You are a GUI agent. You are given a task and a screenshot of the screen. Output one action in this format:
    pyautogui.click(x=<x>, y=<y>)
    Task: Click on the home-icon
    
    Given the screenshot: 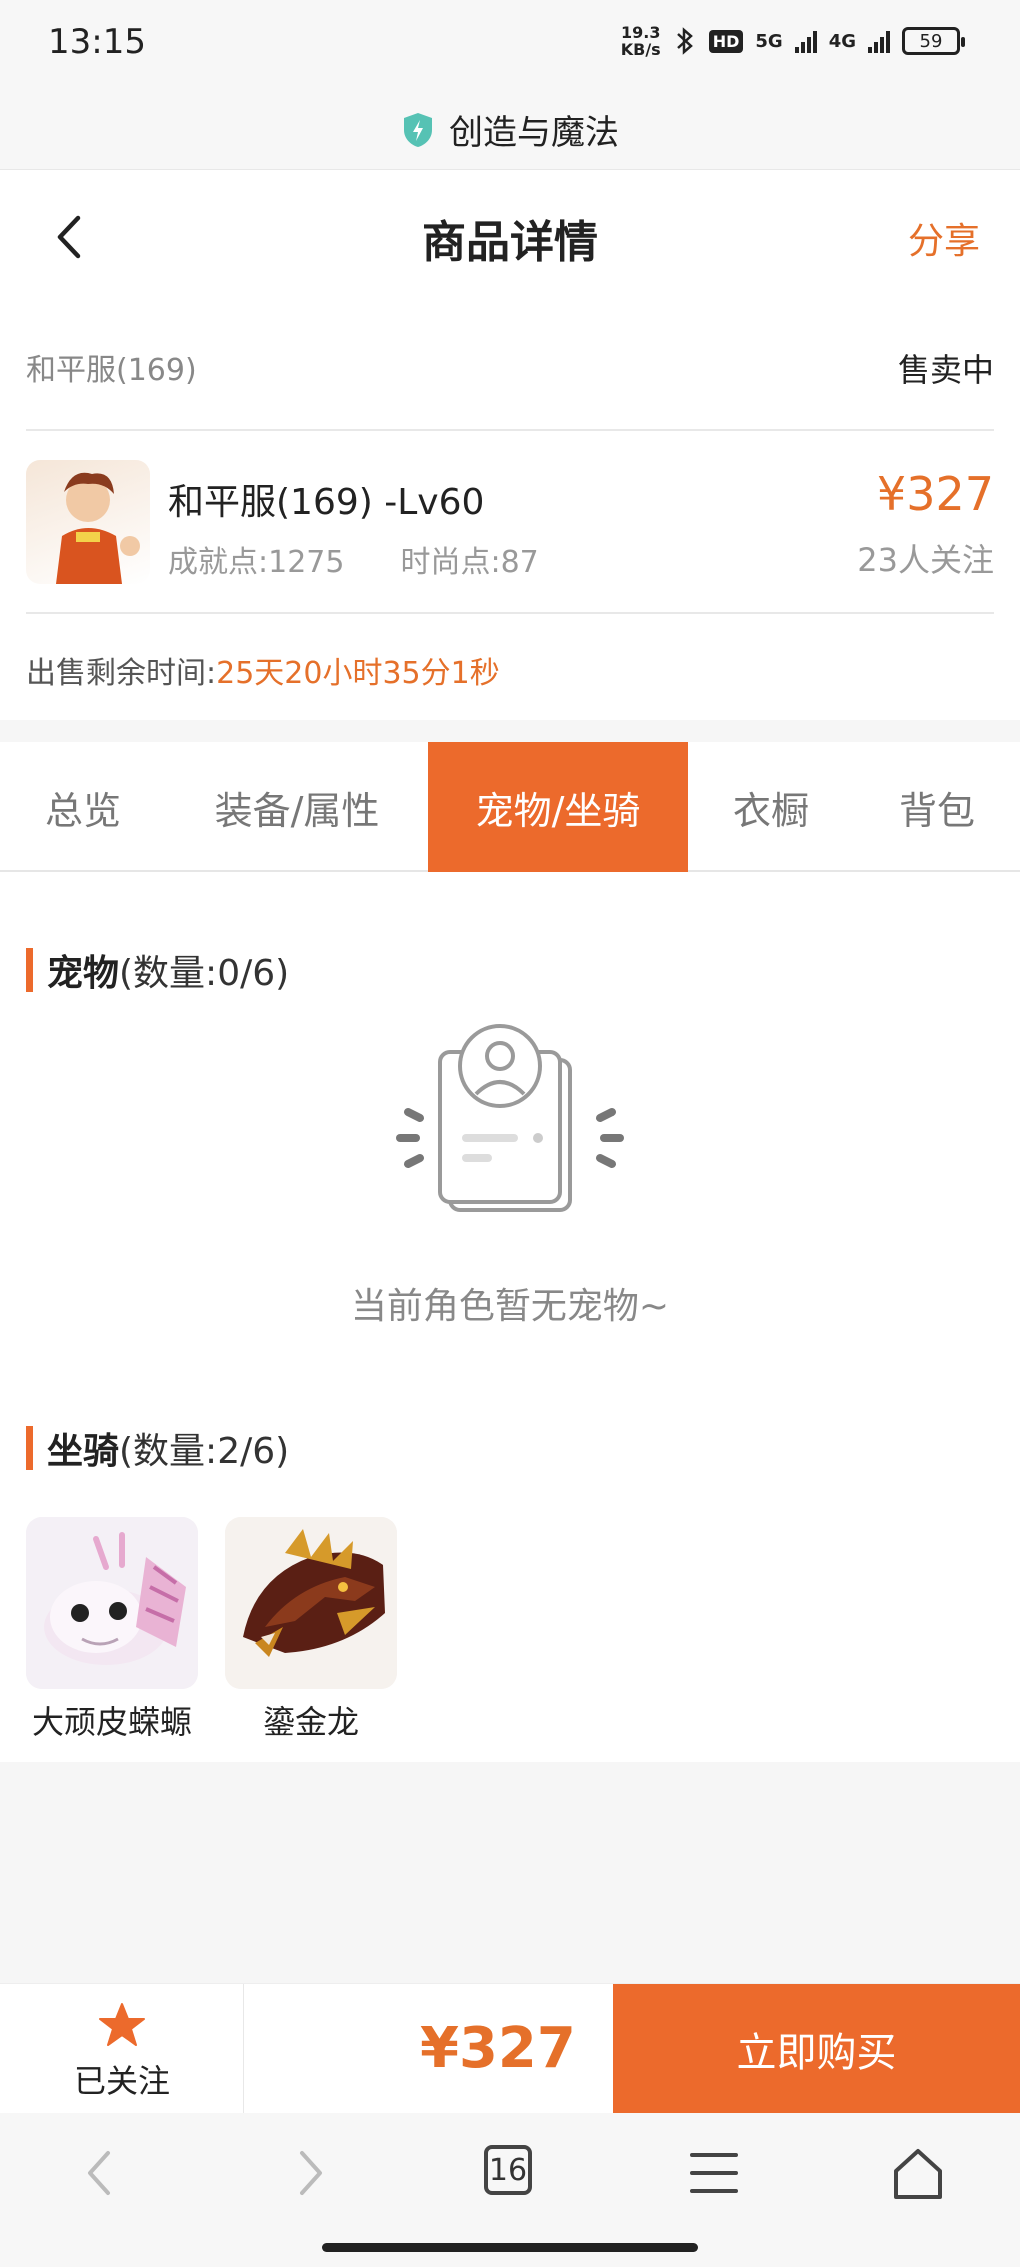 What is the action you would take?
    pyautogui.click(x=918, y=2173)
    